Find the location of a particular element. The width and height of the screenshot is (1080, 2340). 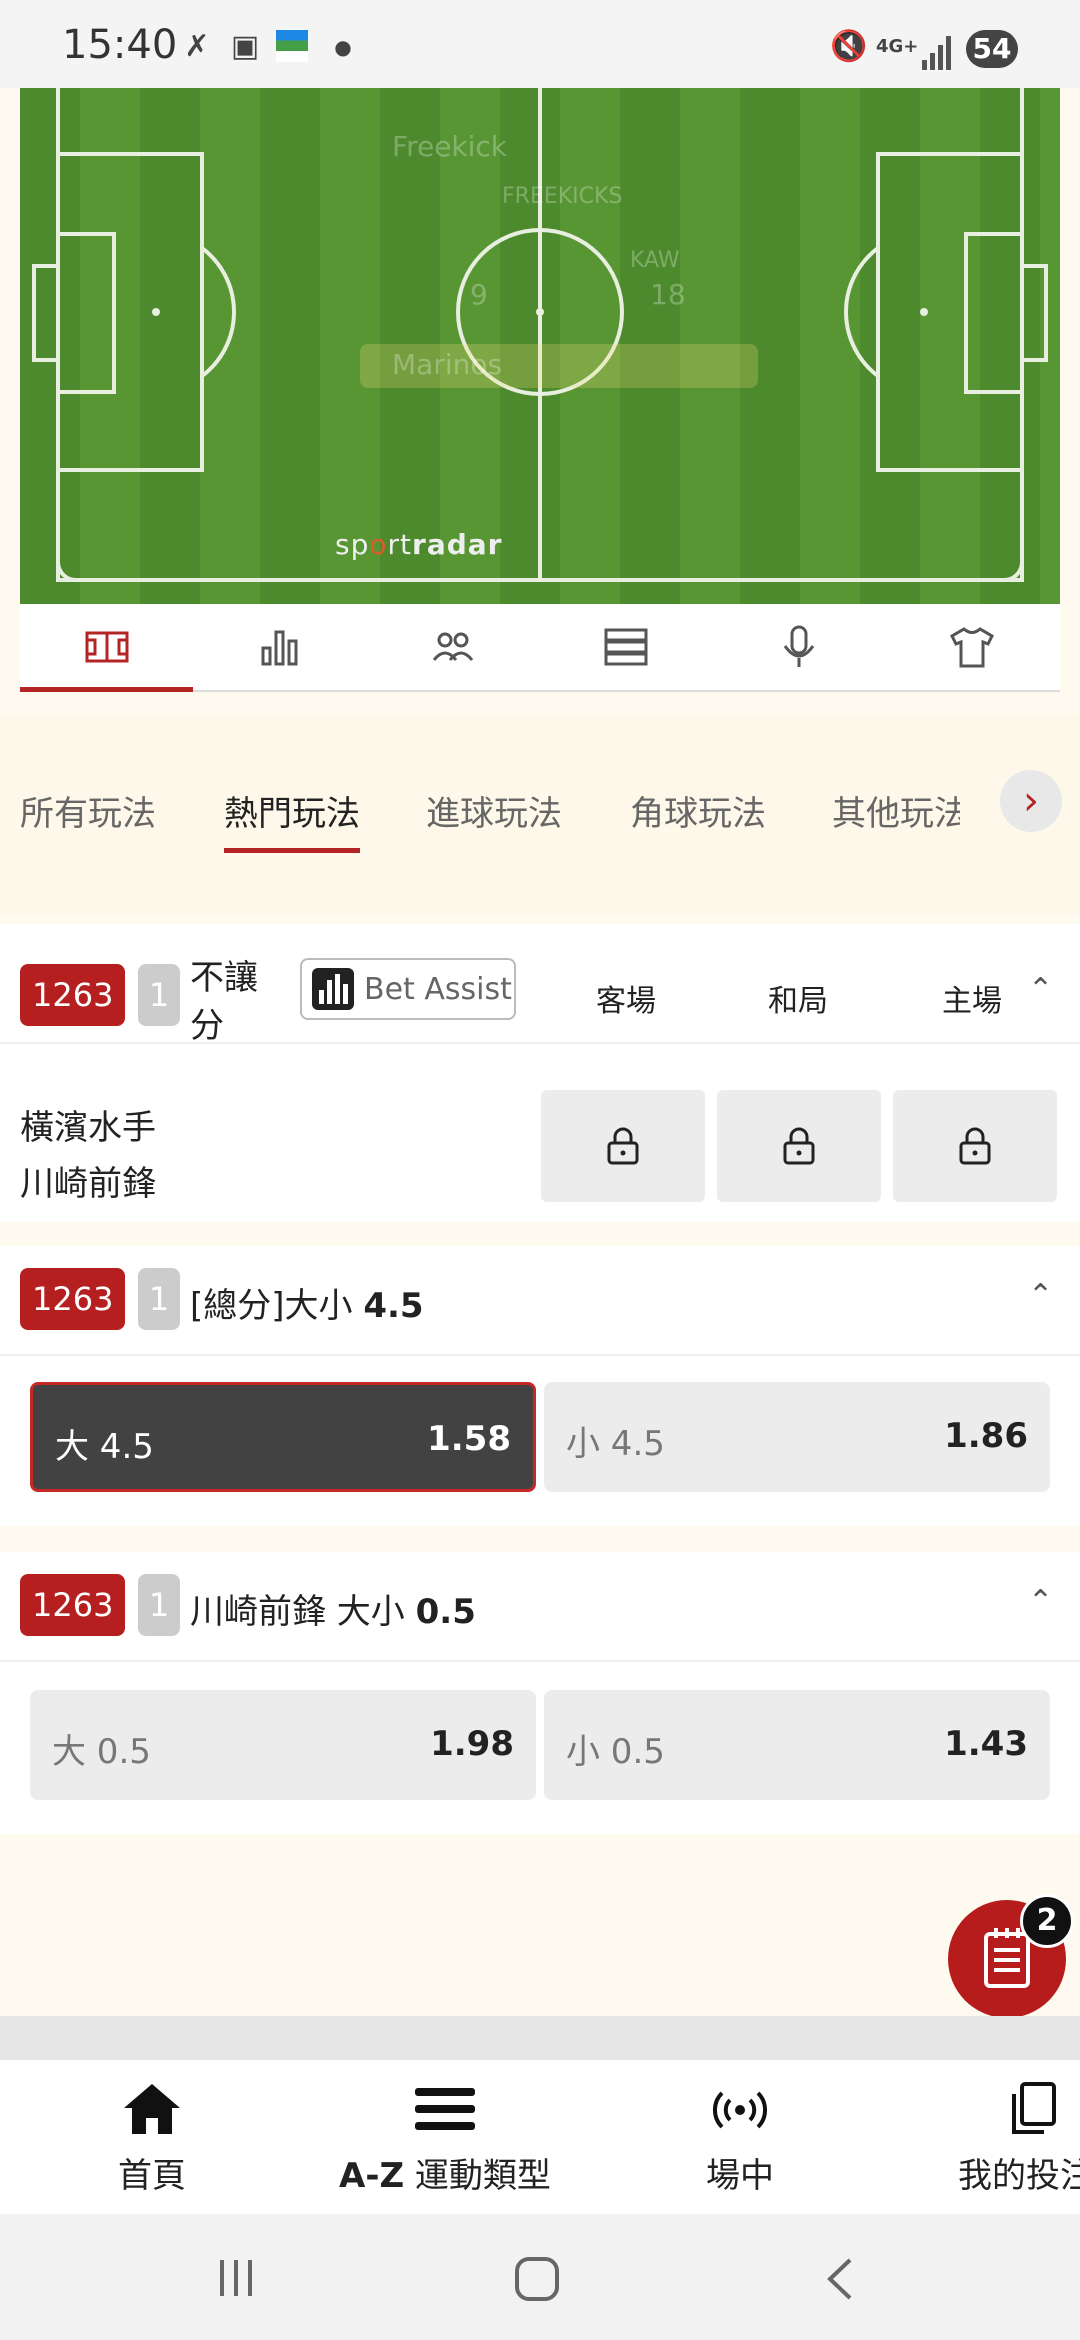

tab-lineup is located at coordinates (452, 647).